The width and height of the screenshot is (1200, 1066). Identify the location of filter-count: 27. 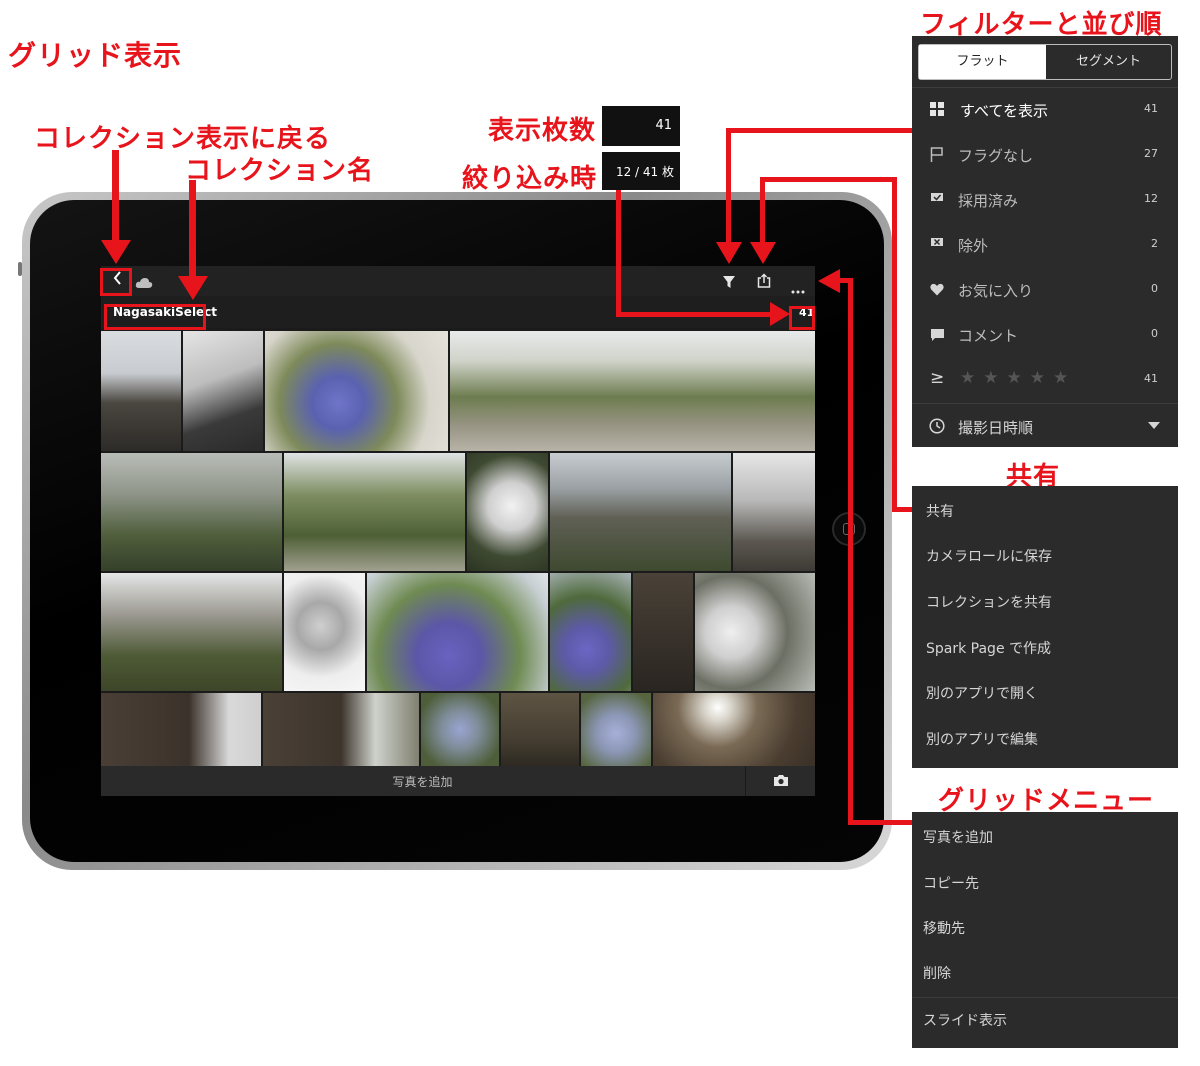
(1151, 153).